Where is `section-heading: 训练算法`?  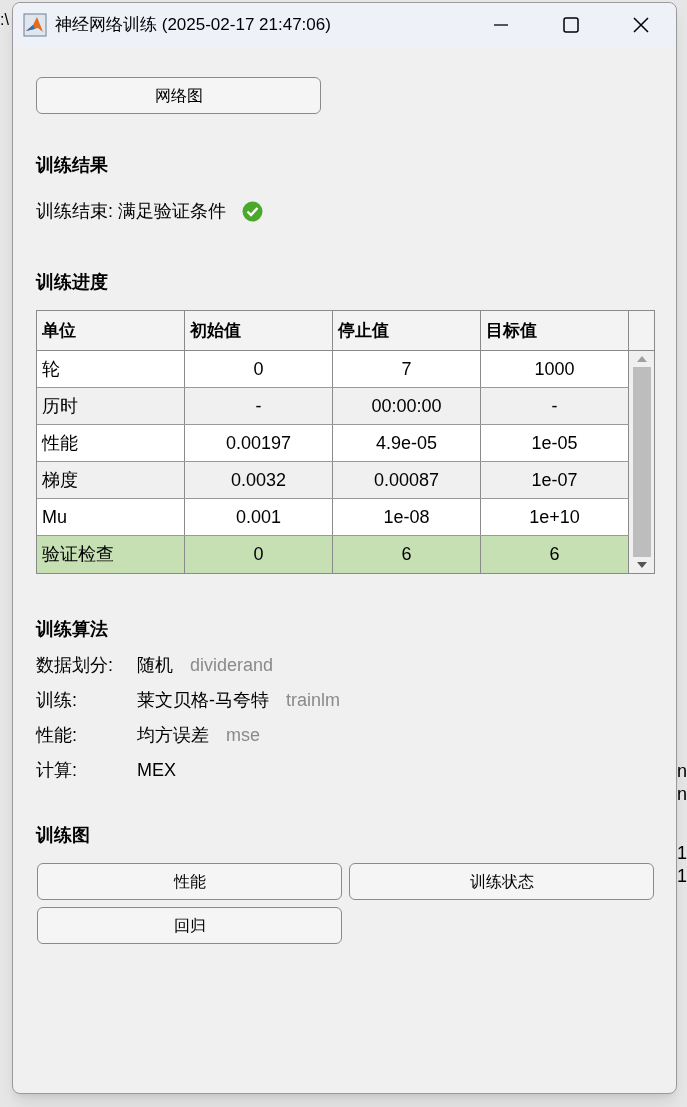 section-heading: 训练算法 is located at coordinates (72, 629).